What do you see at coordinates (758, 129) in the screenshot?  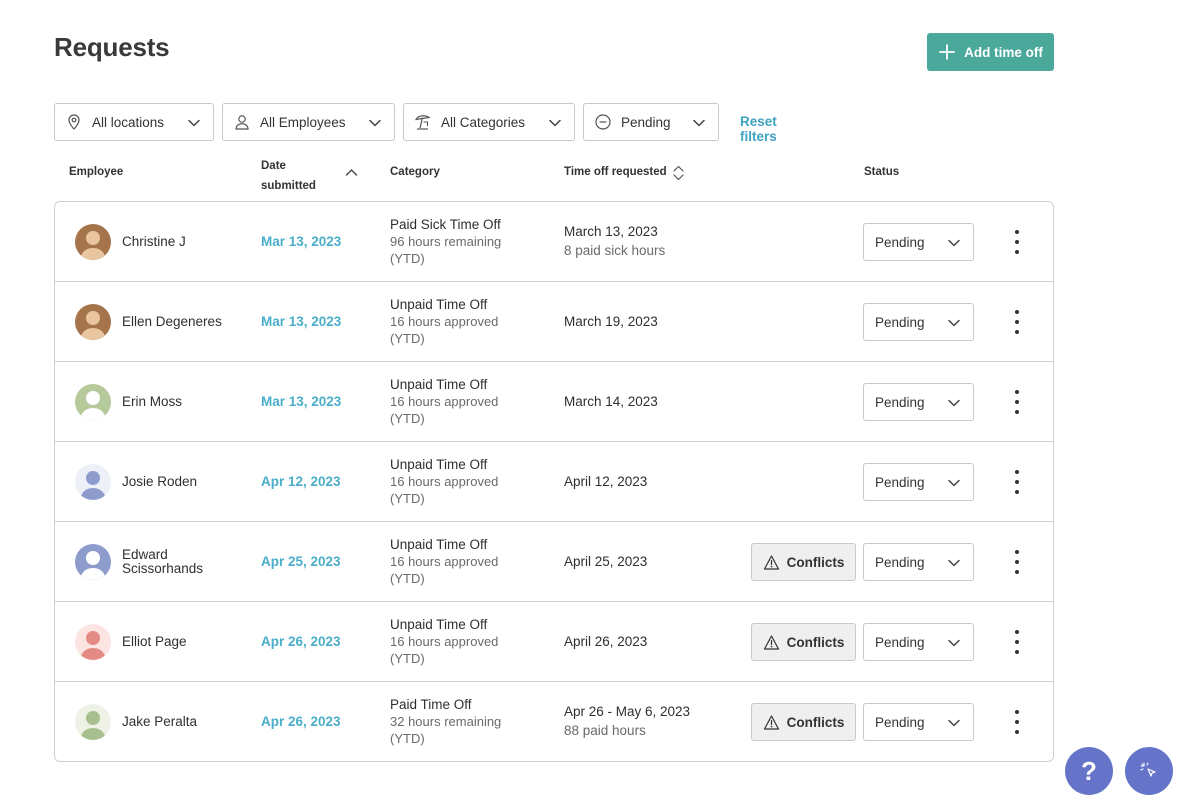 I see `reset-filters-link: Reset filters` at bounding box center [758, 129].